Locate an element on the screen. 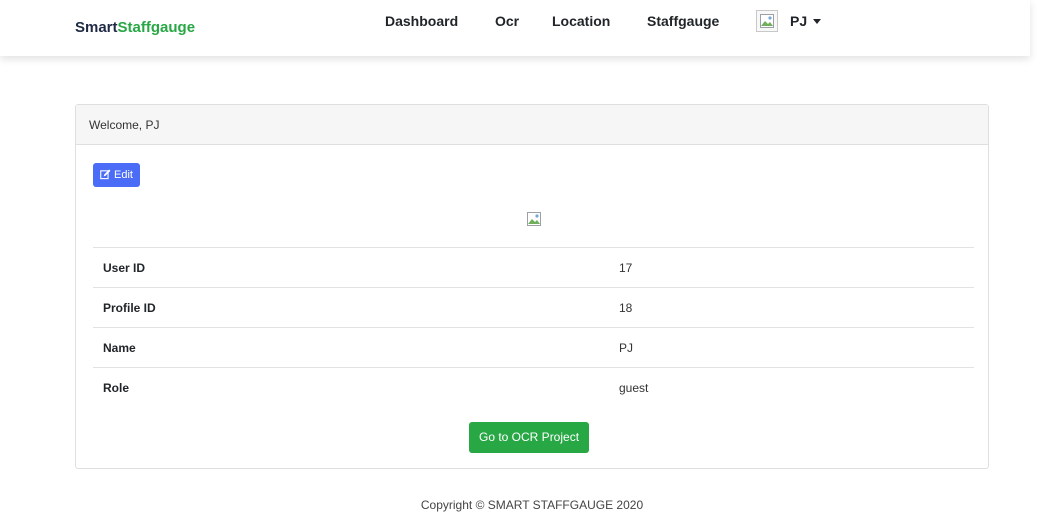 The image size is (1038, 512). row-value-profile-id: 18 is located at coordinates (791, 307).